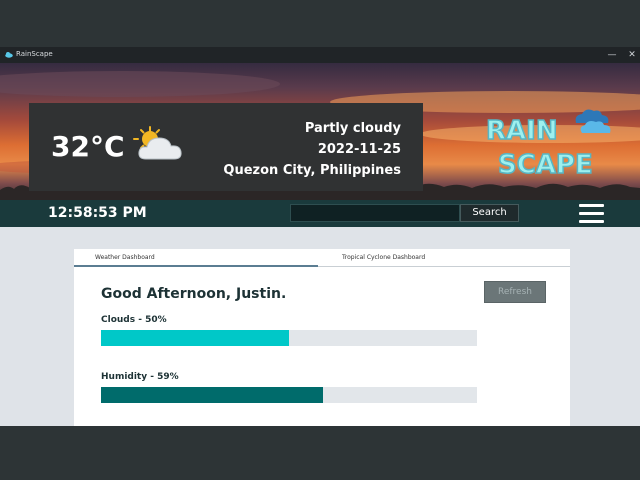 Image resolution: width=640 pixels, height=480 pixels. I want to click on window-title: RainScape, so click(34, 54).